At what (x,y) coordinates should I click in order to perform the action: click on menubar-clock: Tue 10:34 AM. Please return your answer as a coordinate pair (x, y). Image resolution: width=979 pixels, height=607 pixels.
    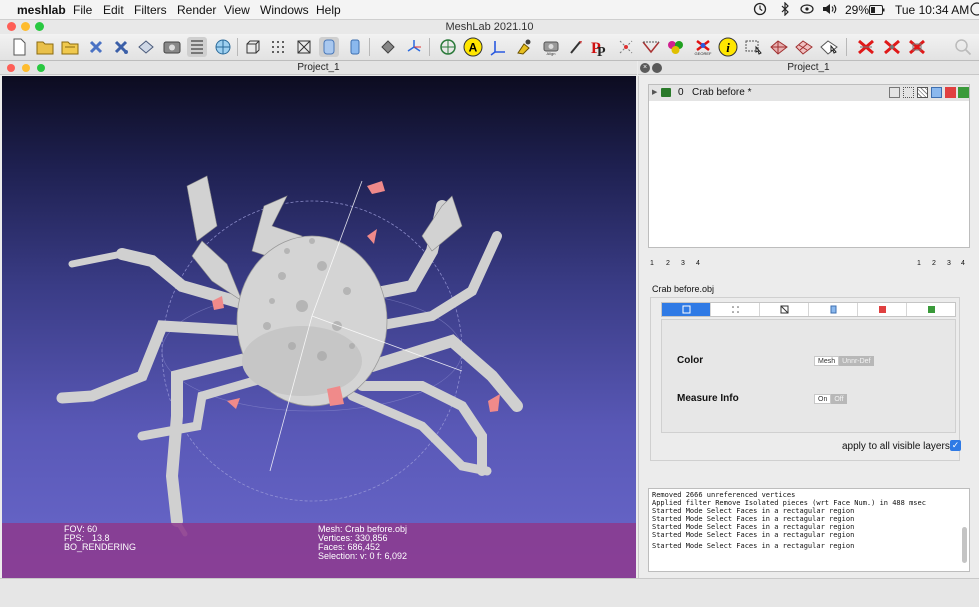
    Looking at the image, I should click on (932, 10).